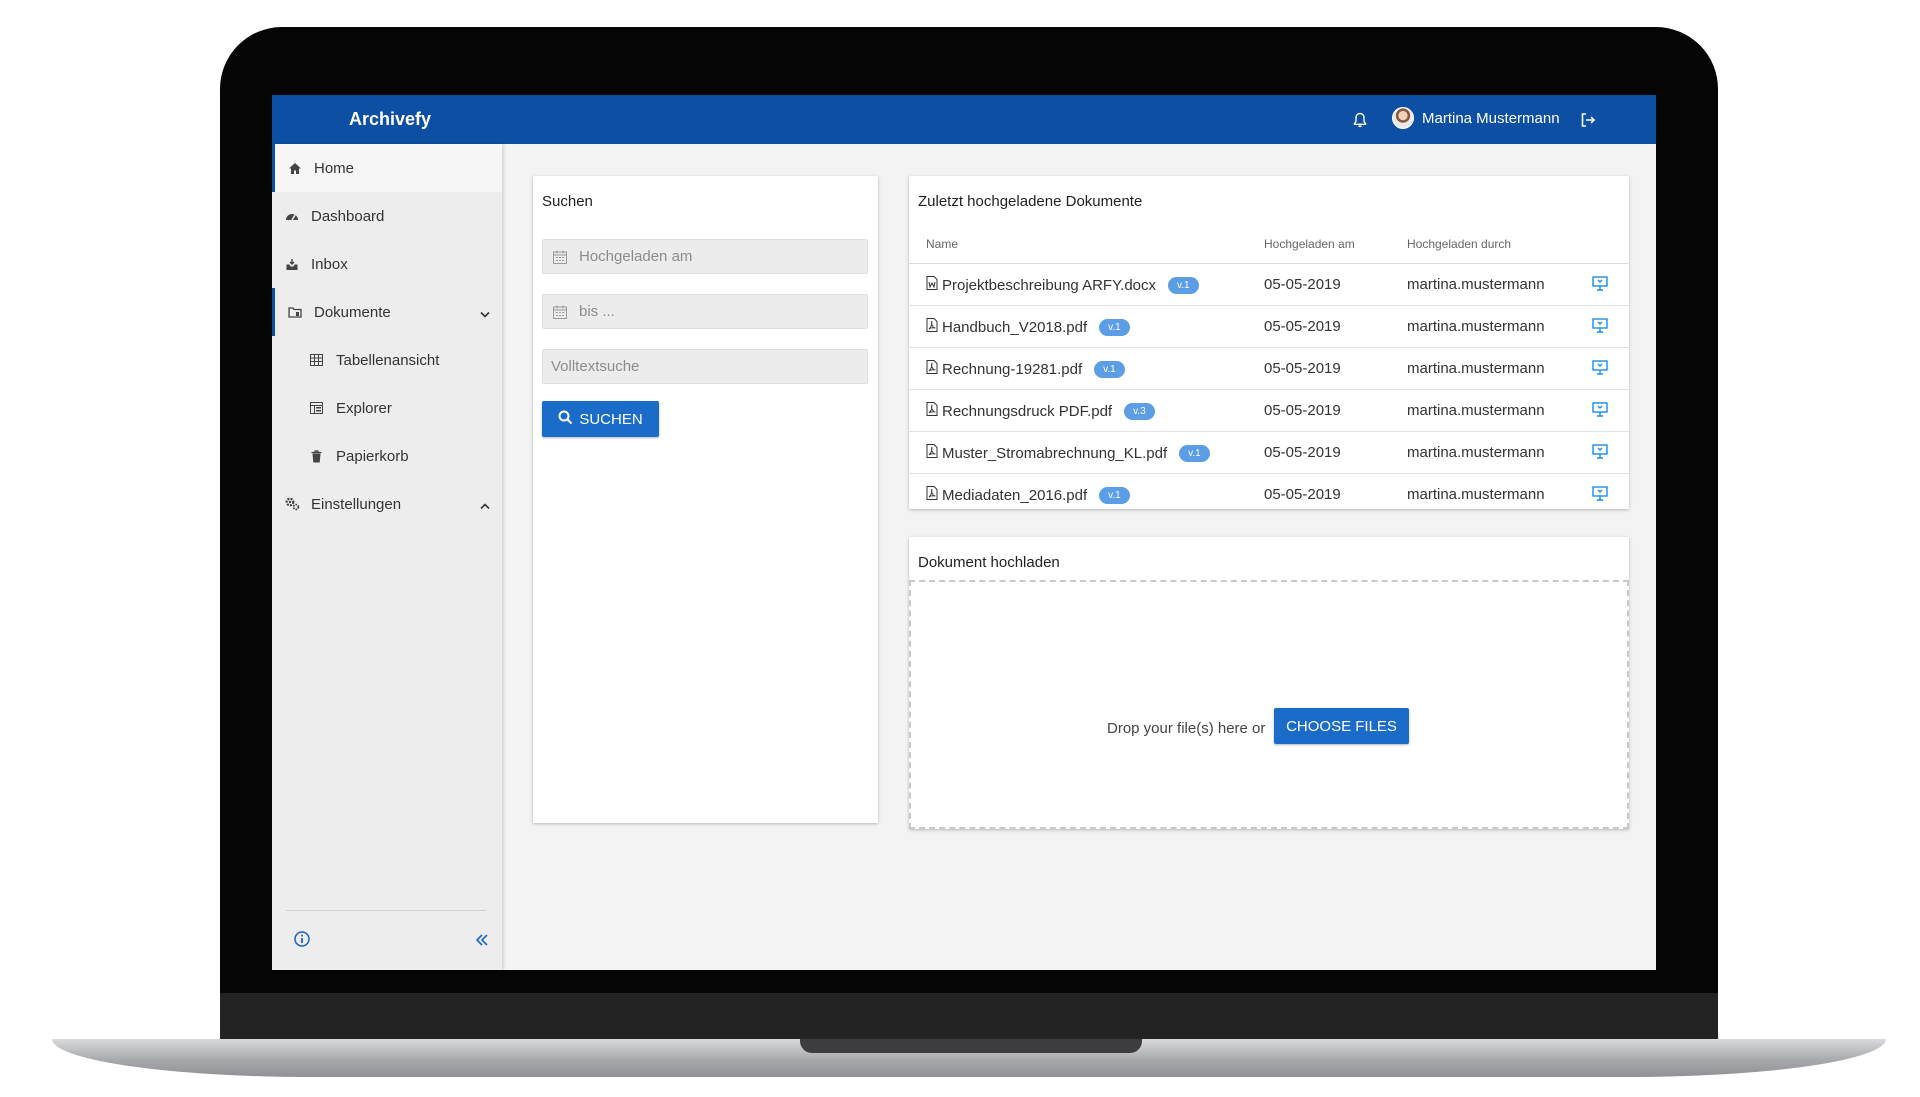  What do you see at coordinates (969, 1016) in the screenshot?
I see `laptop-bezel` at bounding box center [969, 1016].